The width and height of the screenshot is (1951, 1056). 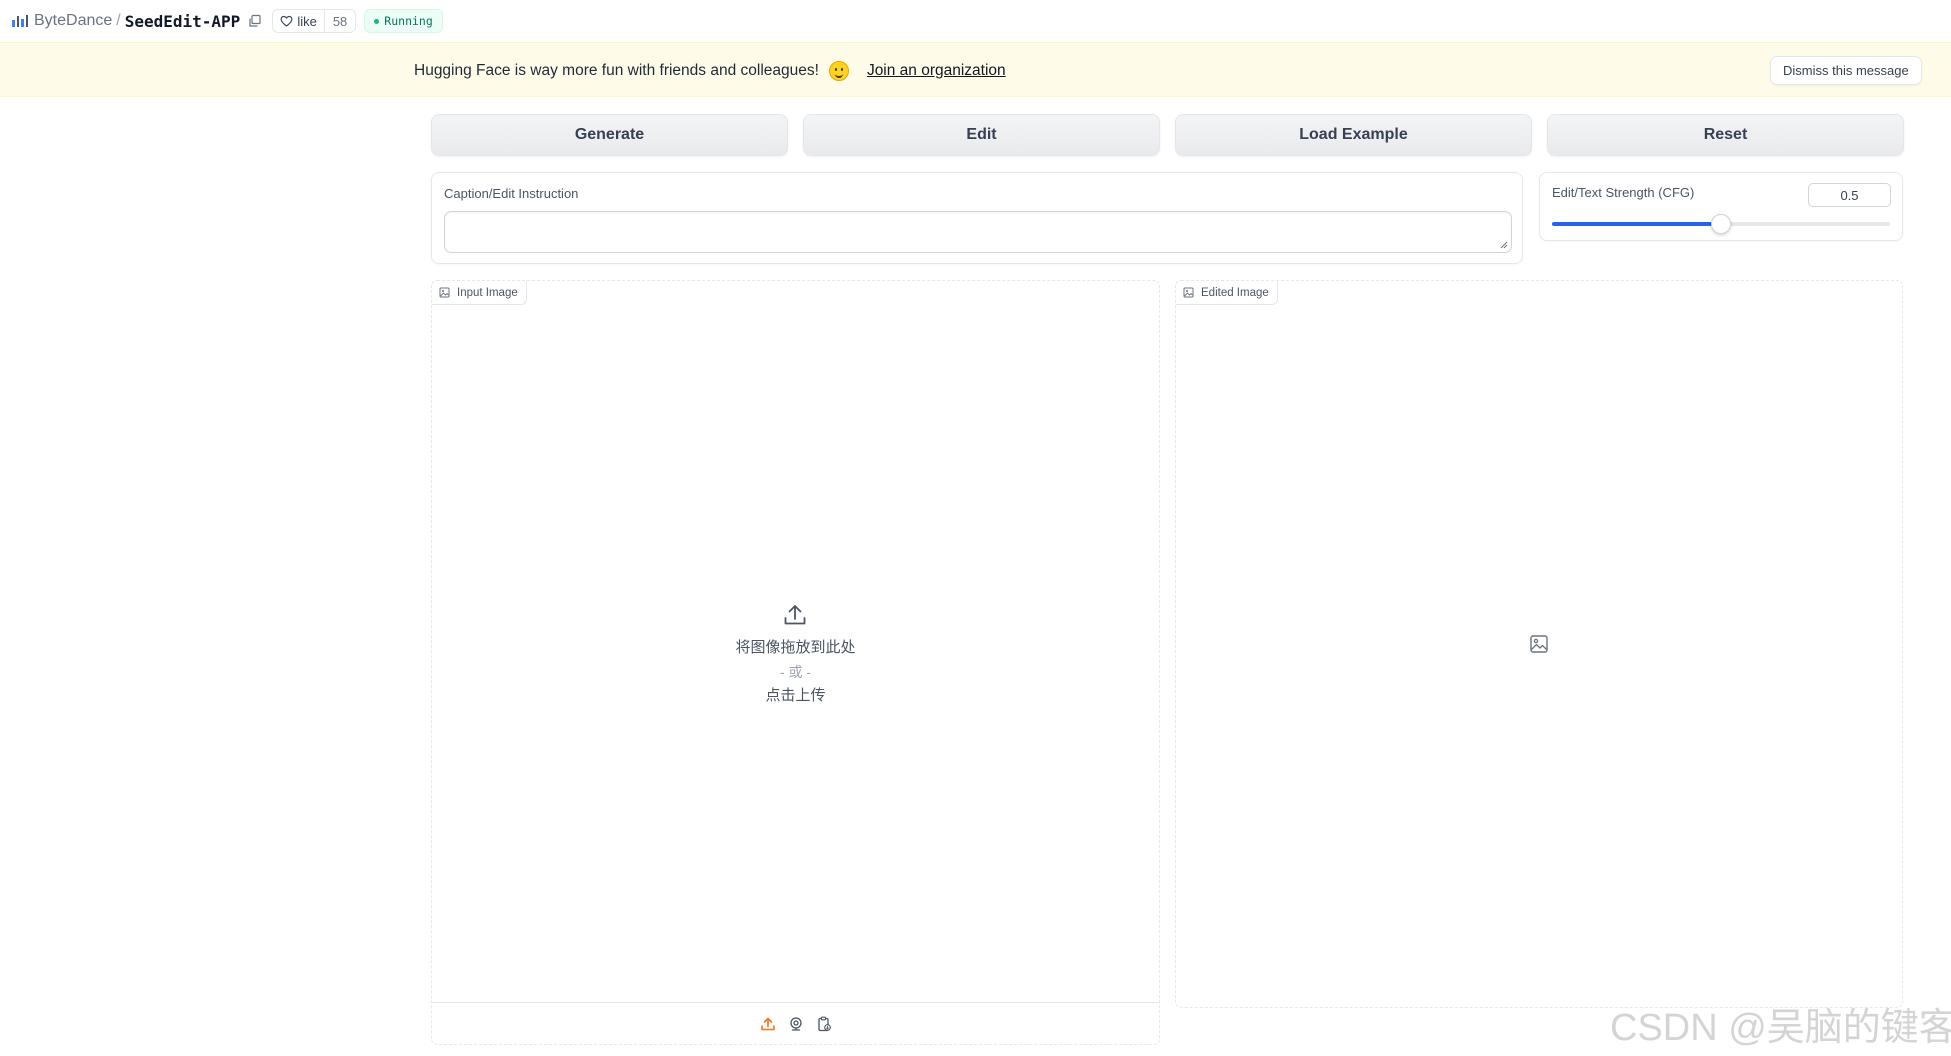 I want to click on upload-source-button, so click(x=768, y=1024).